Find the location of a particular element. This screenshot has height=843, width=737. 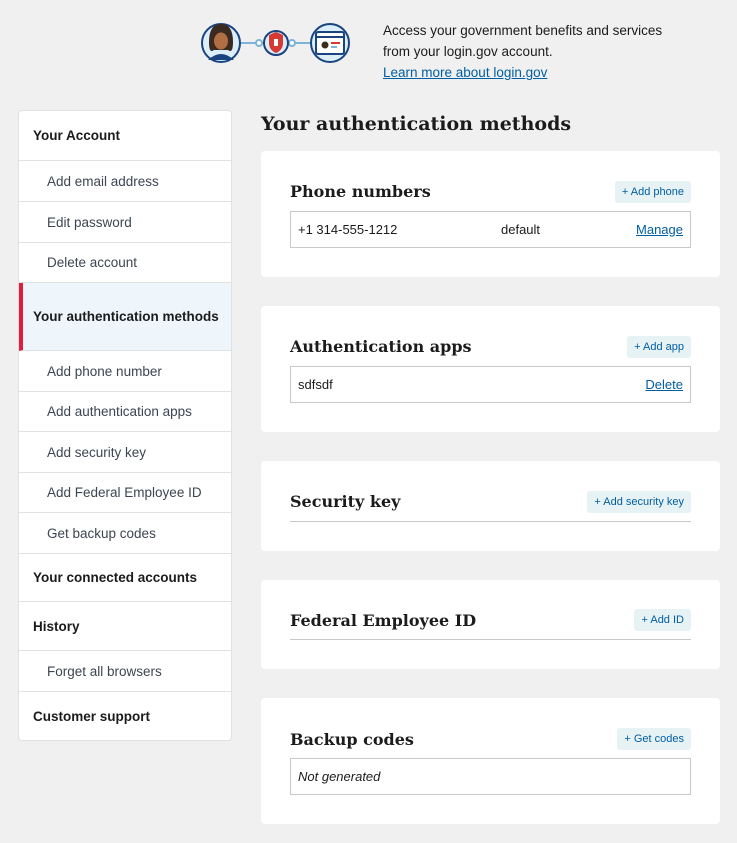

sidebar-item-add-security-key: Add security key is located at coordinates (125, 452).